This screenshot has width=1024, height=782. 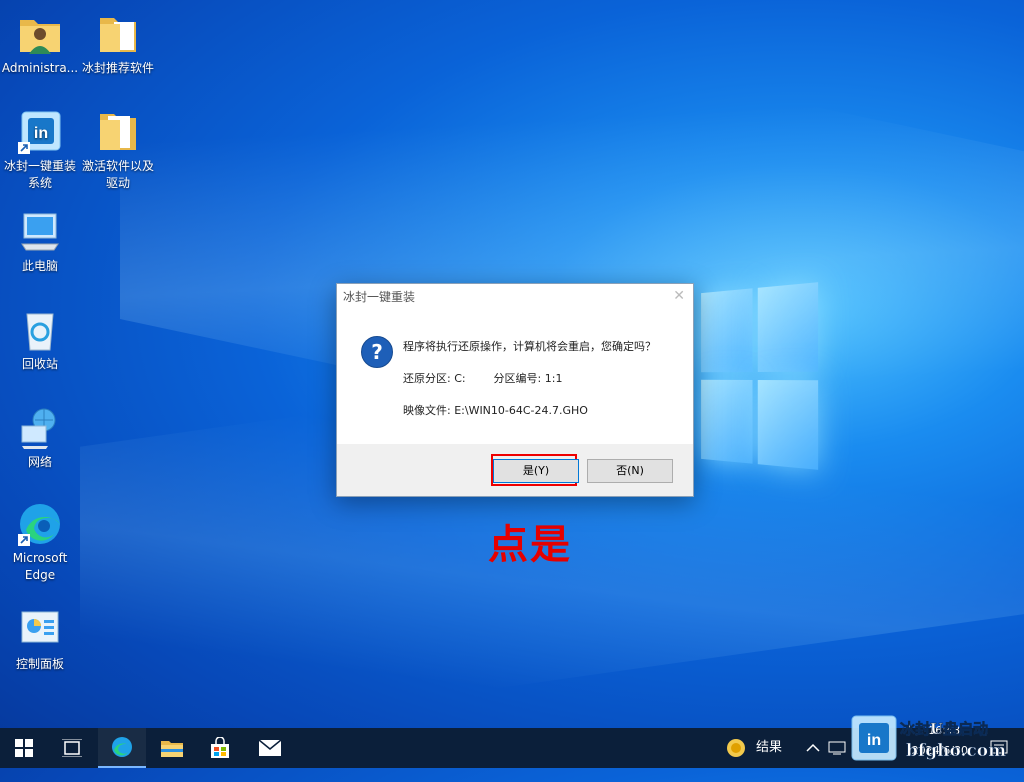 What do you see at coordinates (760, 376) in the screenshot?
I see `windows-wallpaper-logo` at bounding box center [760, 376].